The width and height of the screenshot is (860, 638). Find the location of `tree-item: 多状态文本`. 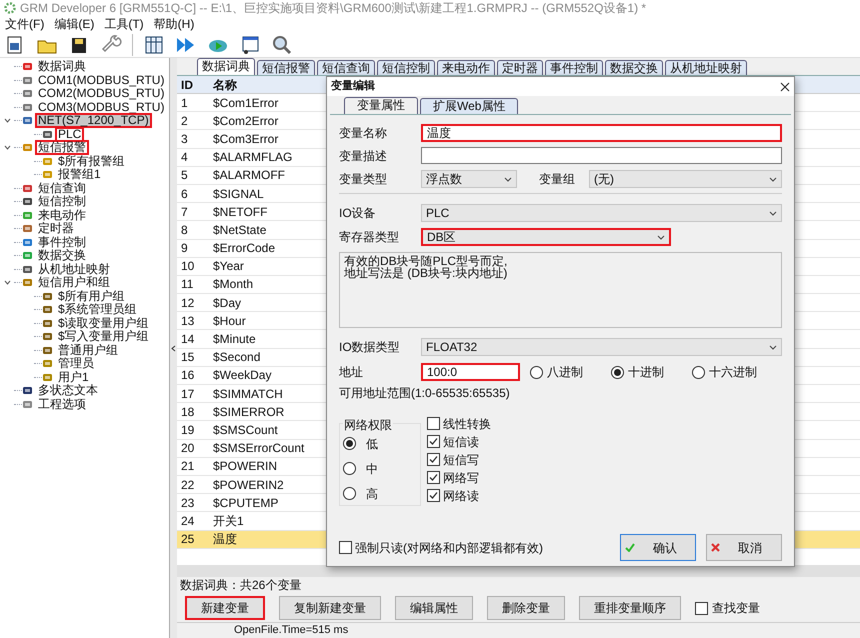

tree-item: 多状态文本 is located at coordinates (68, 390).